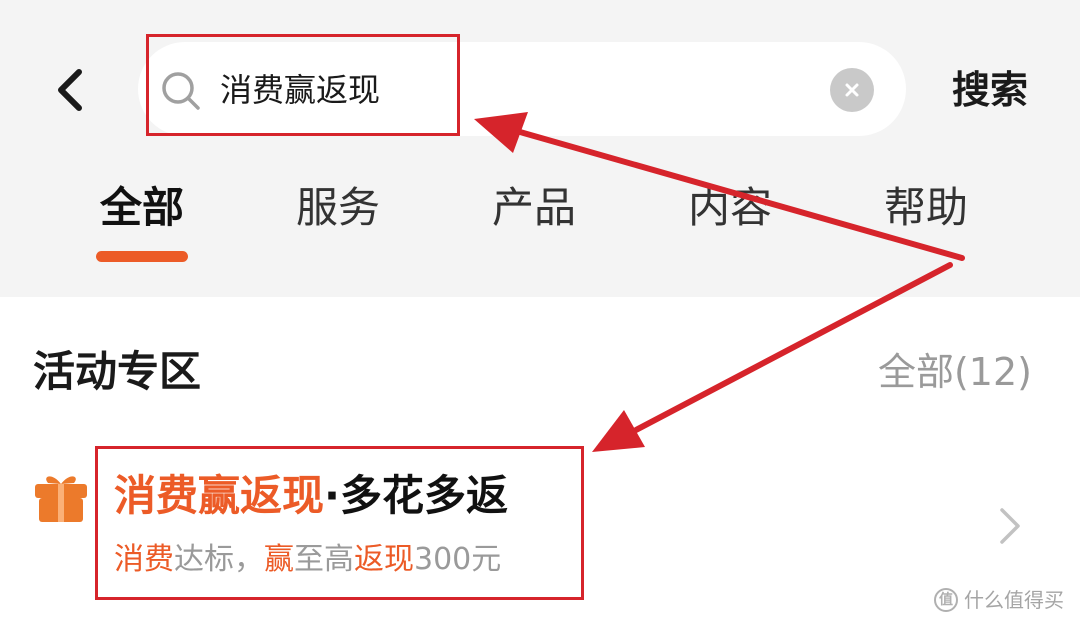 The width and height of the screenshot is (1080, 622). Describe the element at coordinates (142, 256) in the screenshot. I see `active-tab-indicator` at that location.